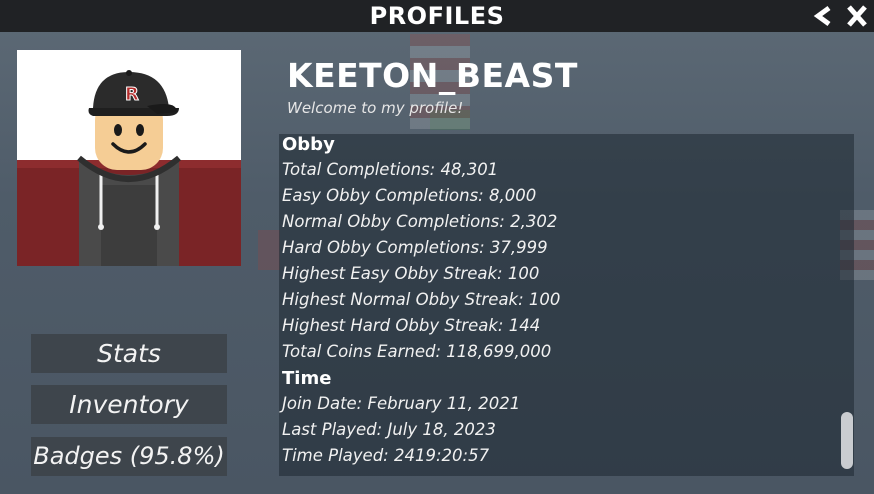  I want to click on stat-total-coins: Total Coins Earned: 118,699,000, so click(417, 351).